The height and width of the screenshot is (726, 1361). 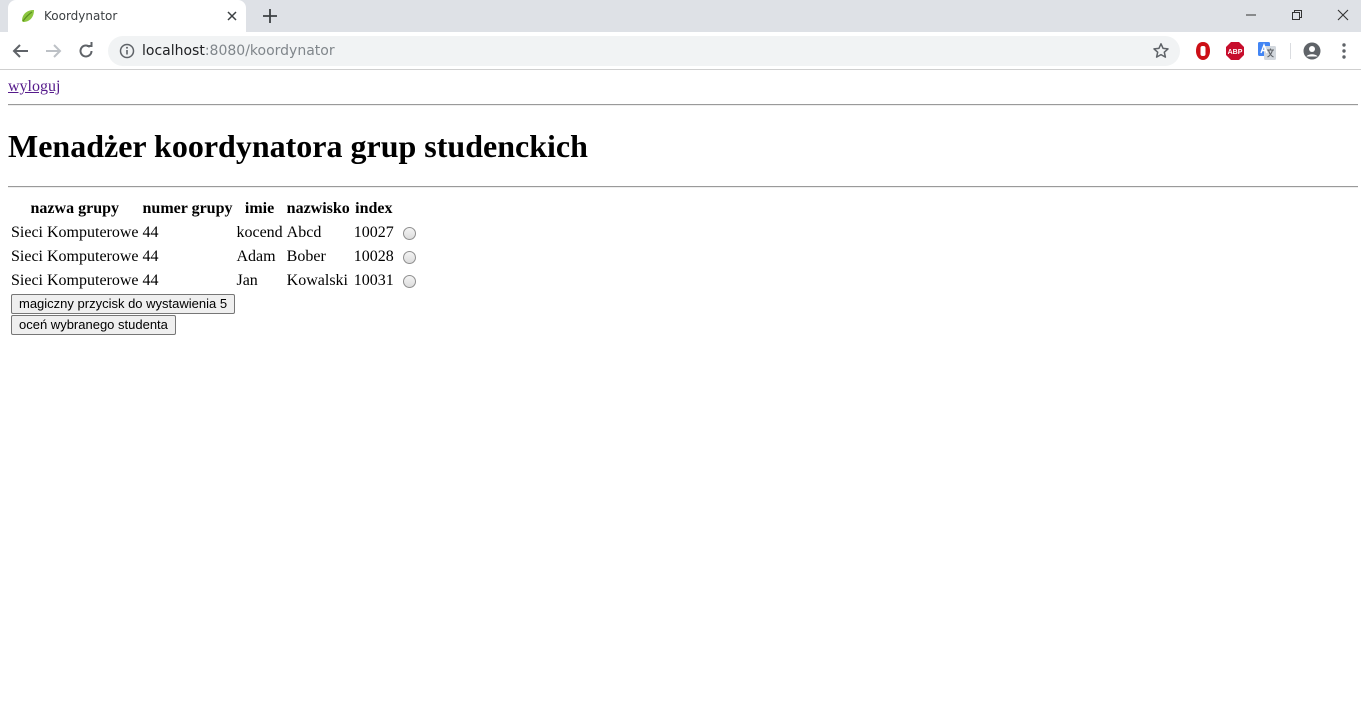 I want to click on restore-icon, so click(x=1297, y=15).